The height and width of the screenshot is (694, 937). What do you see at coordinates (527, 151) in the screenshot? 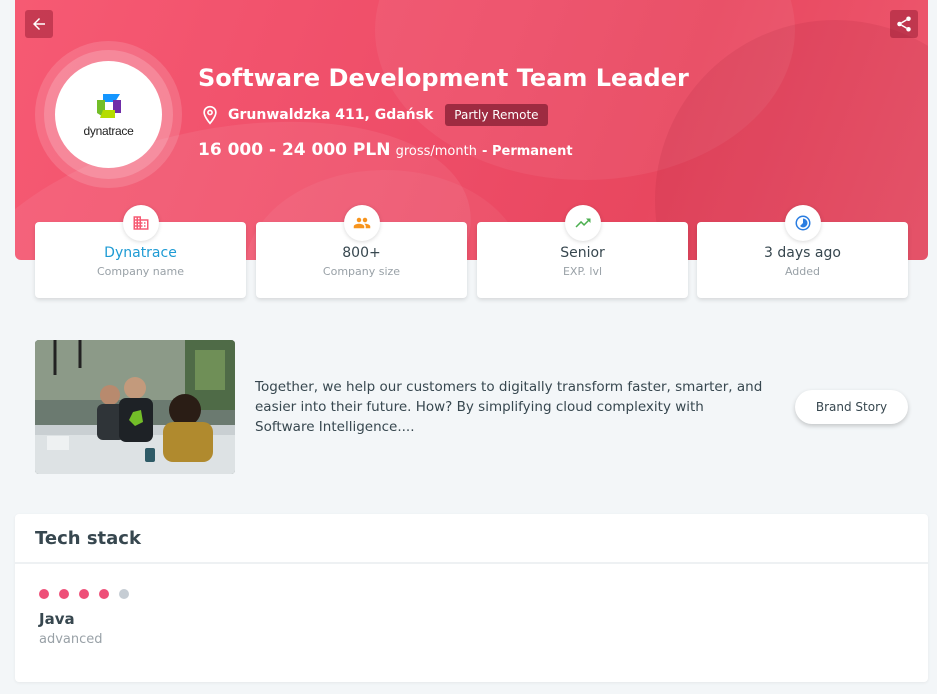
I see `employment-type: - Permanent` at bounding box center [527, 151].